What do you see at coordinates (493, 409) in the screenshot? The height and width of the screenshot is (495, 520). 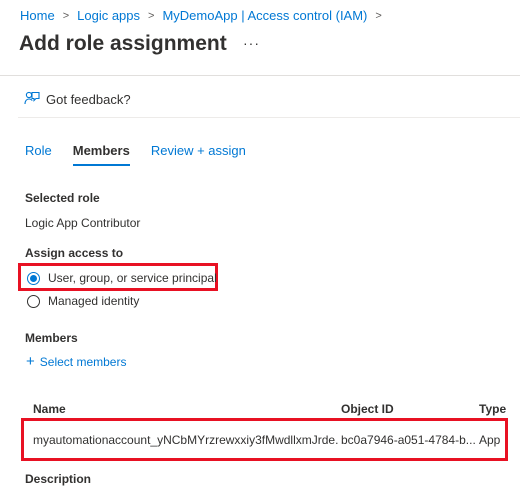 I see `column-header-type: Type` at bounding box center [493, 409].